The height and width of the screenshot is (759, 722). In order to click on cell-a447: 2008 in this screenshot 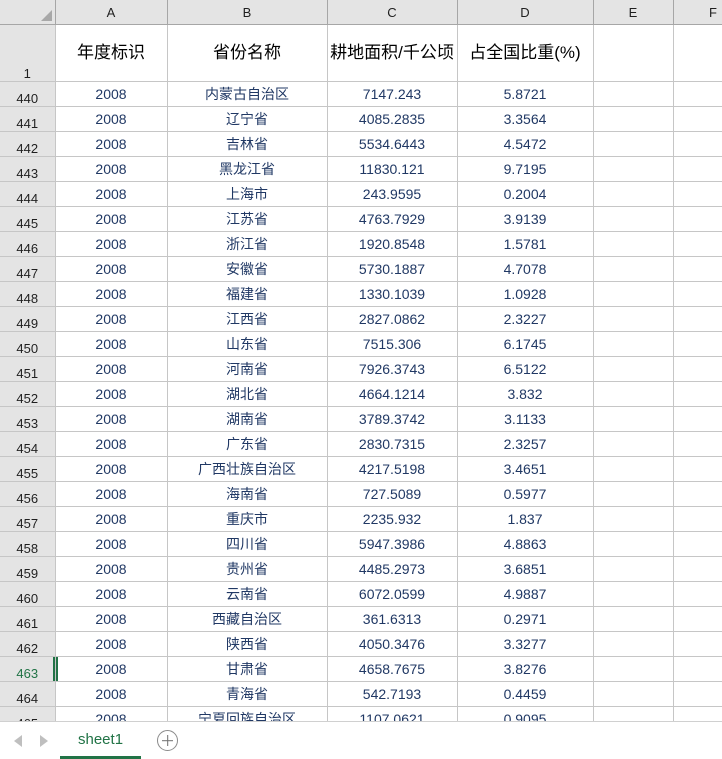, I will do `click(111, 269)`.